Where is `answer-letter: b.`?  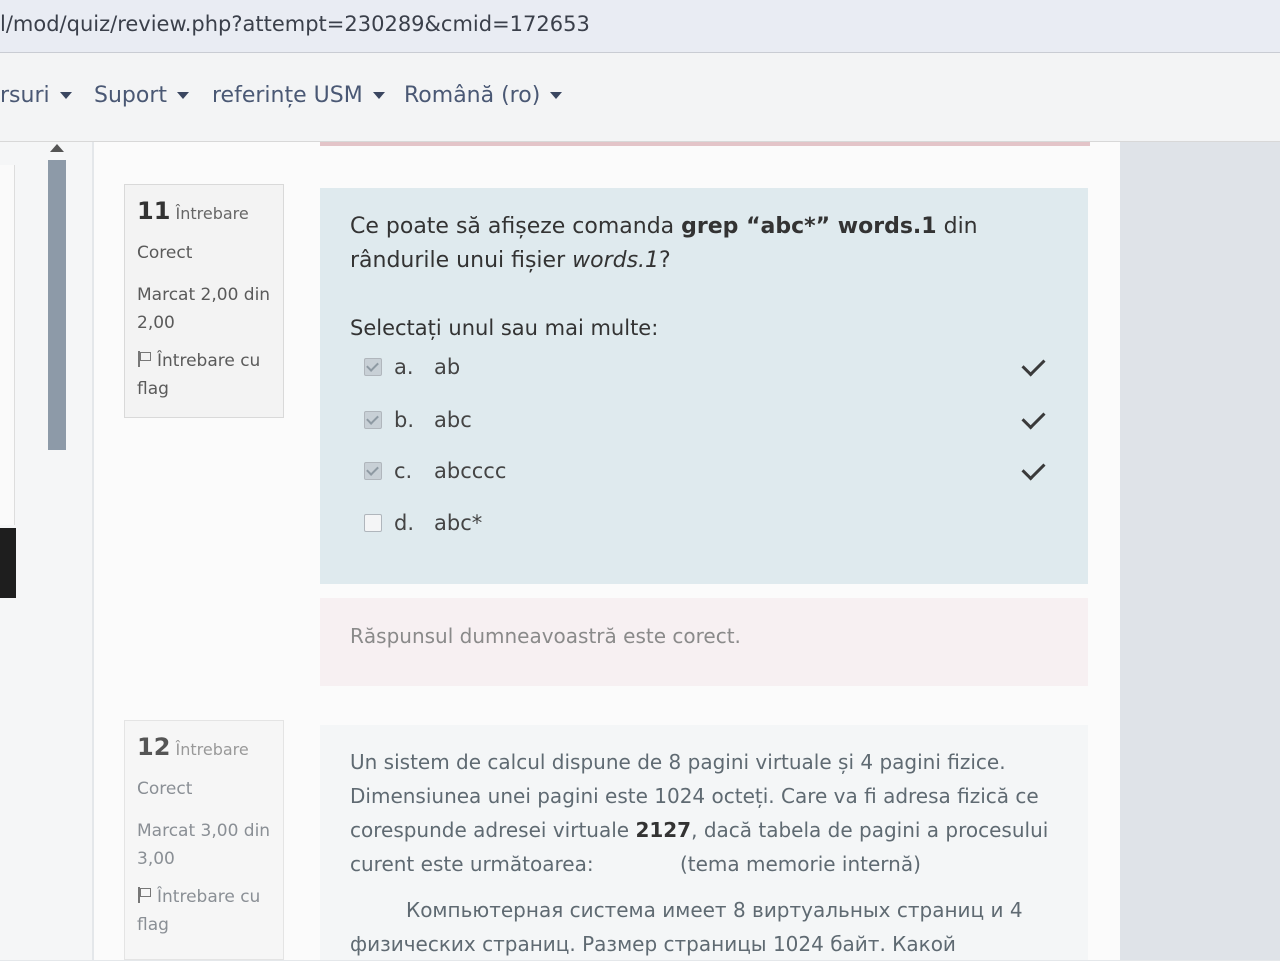 answer-letter: b. is located at coordinates (404, 420).